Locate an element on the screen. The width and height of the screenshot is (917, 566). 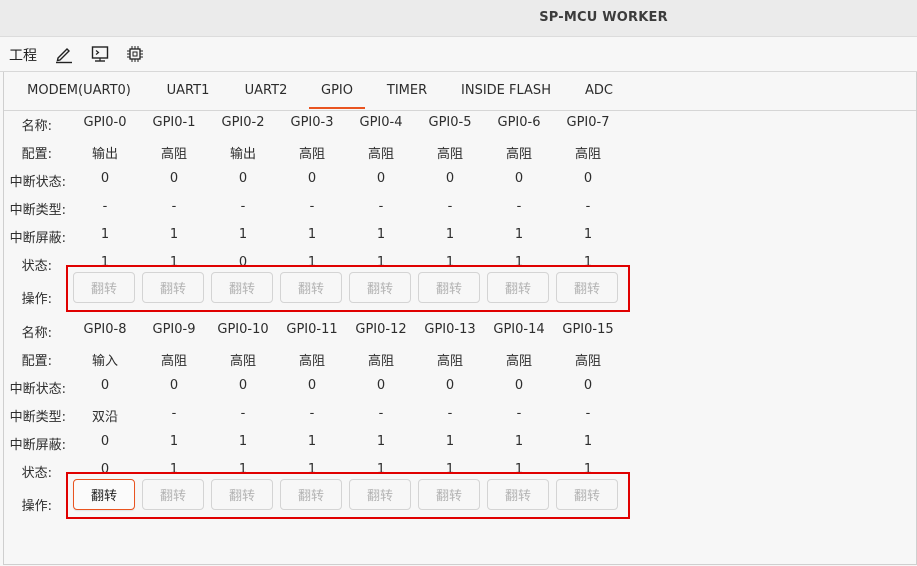
action-row-highlight is located at coordinates (348, 288).